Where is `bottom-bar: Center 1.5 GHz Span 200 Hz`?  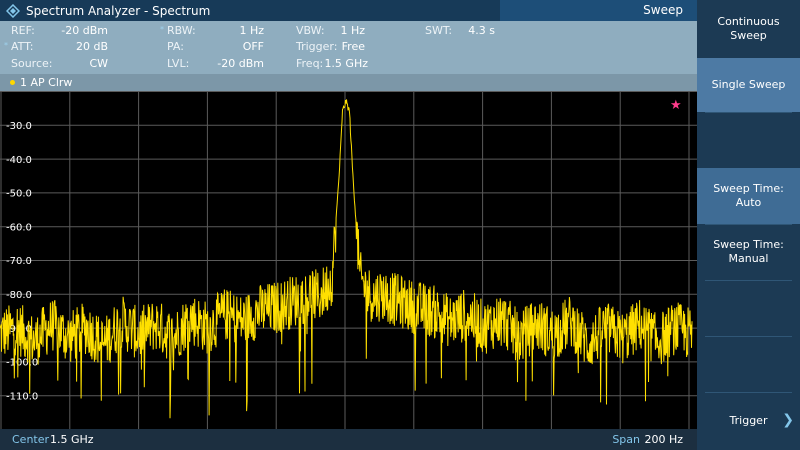 bottom-bar: Center 1.5 GHz Span 200 Hz is located at coordinates (348, 439).